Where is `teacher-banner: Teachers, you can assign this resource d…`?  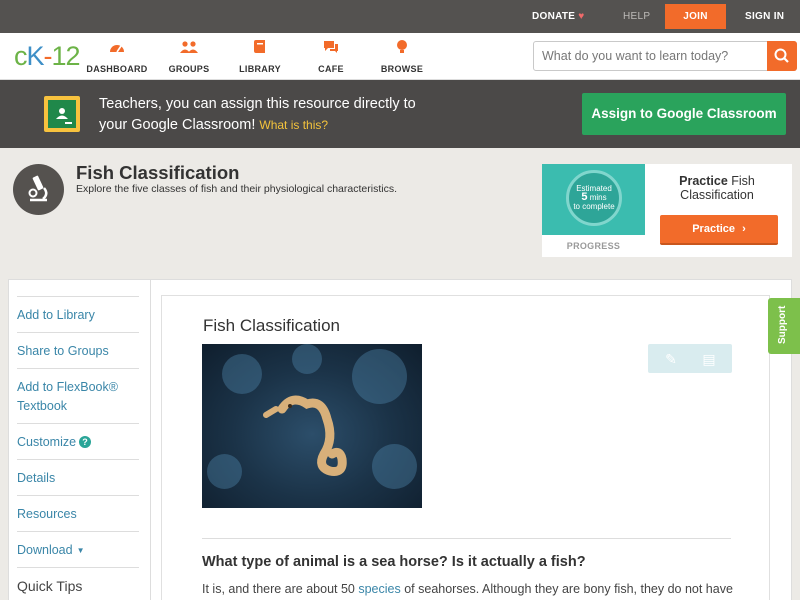 teacher-banner: Teachers, you can assign this resource d… is located at coordinates (400, 114).